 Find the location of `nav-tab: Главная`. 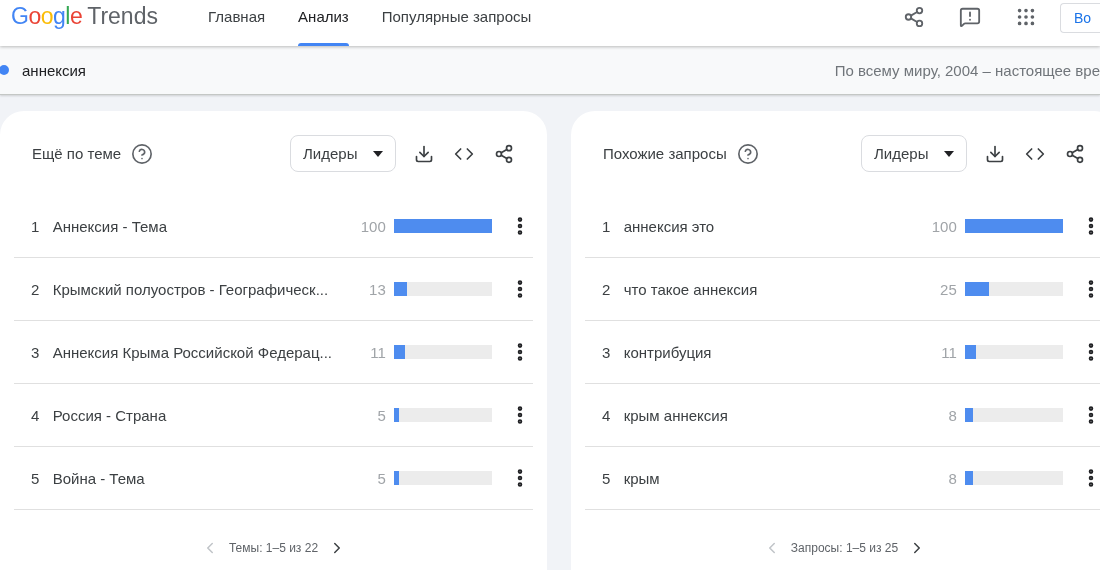

nav-tab: Главная is located at coordinates (237, 23).